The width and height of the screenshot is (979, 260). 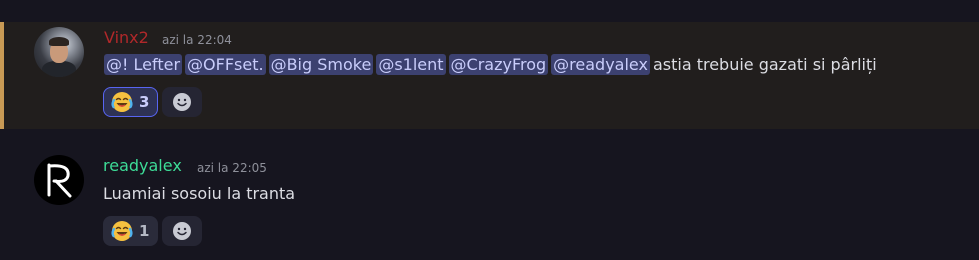 I want to click on mention-readyalex: @readyalex, so click(x=600, y=64).